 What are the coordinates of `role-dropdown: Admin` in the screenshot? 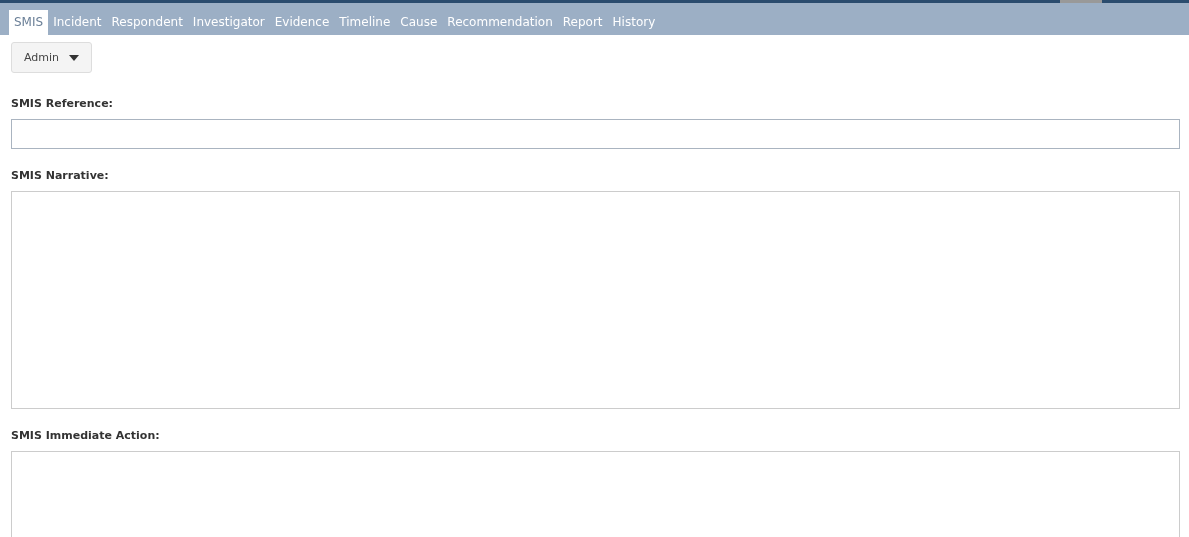 It's located at (52, 57).